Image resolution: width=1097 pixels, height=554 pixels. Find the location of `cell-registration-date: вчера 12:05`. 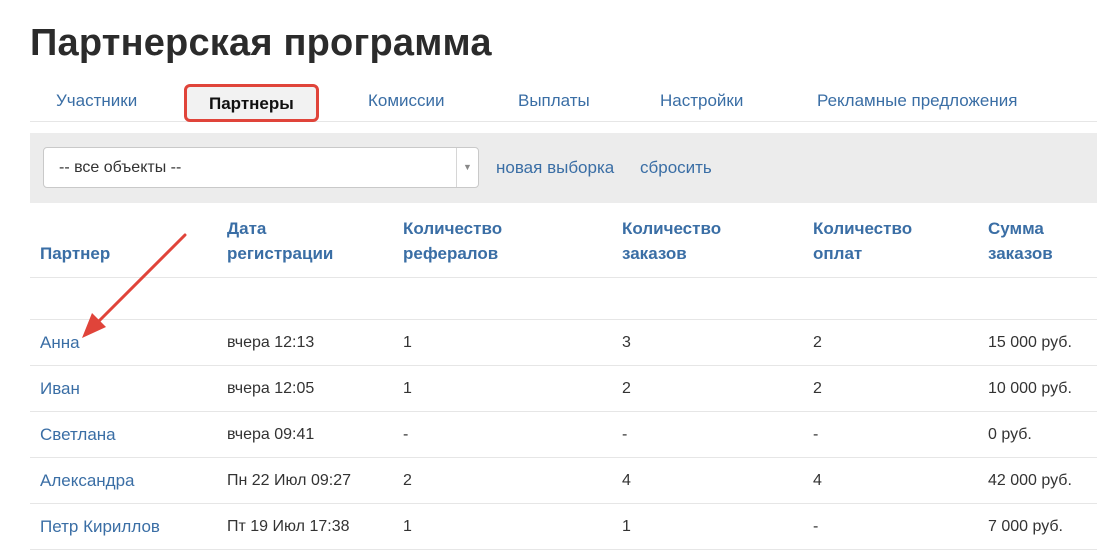

cell-registration-date: вчера 12:05 is located at coordinates (271, 388).